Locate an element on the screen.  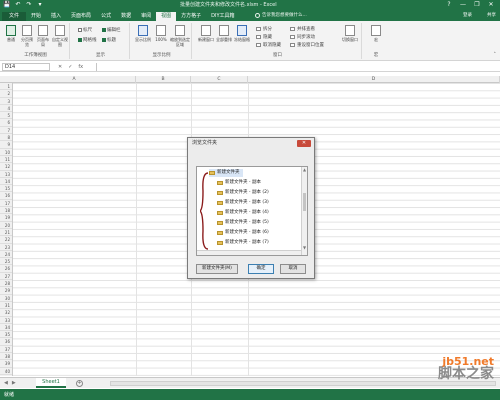
page-break-preview-button: 分页预览 is located at coordinates (27, 36).